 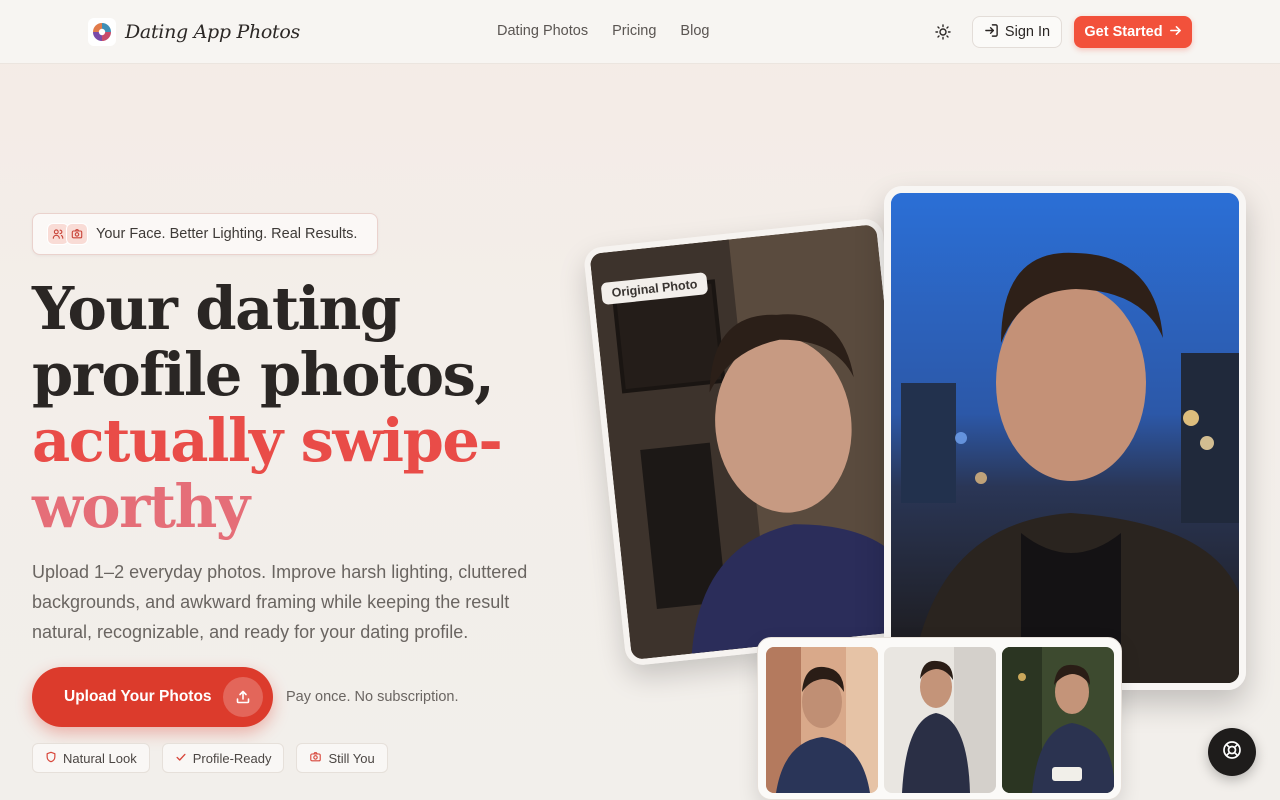 I want to click on headline-line-2: profile photos,, so click(x=263, y=374).